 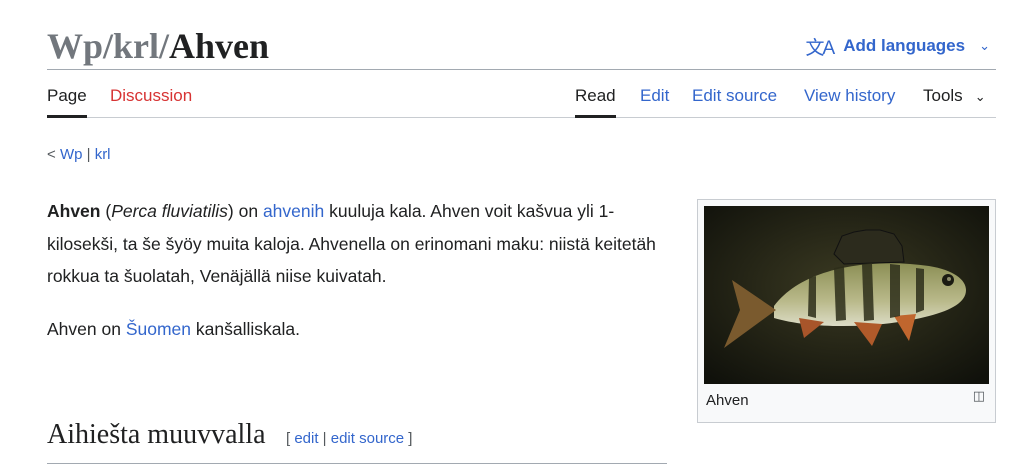 I want to click on article-paragraph: Ahven on Šuomen kanšalliskala., so click(x=357, y=329).